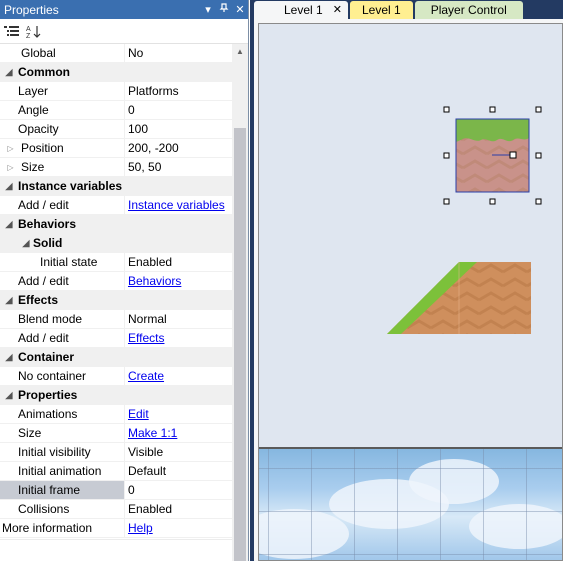  I want to click on prop-name: Layer, so click(33, 91).